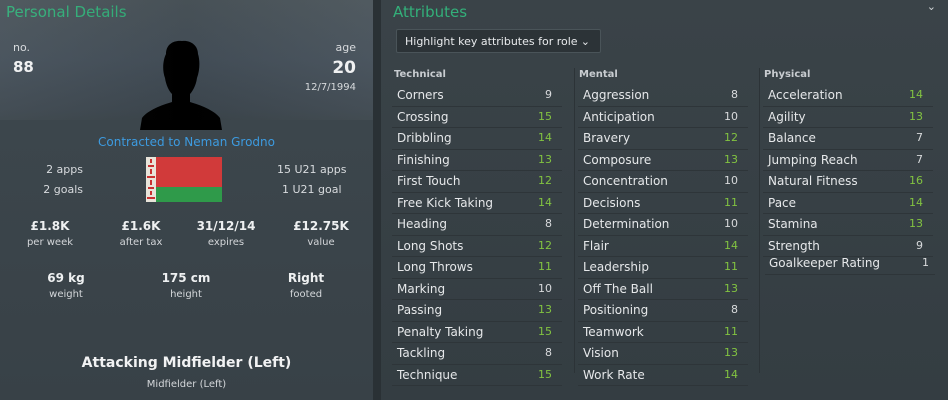 This screenshot has height=400, width=948. I want to click on attribute-name: Stamina, so click(793, 224).